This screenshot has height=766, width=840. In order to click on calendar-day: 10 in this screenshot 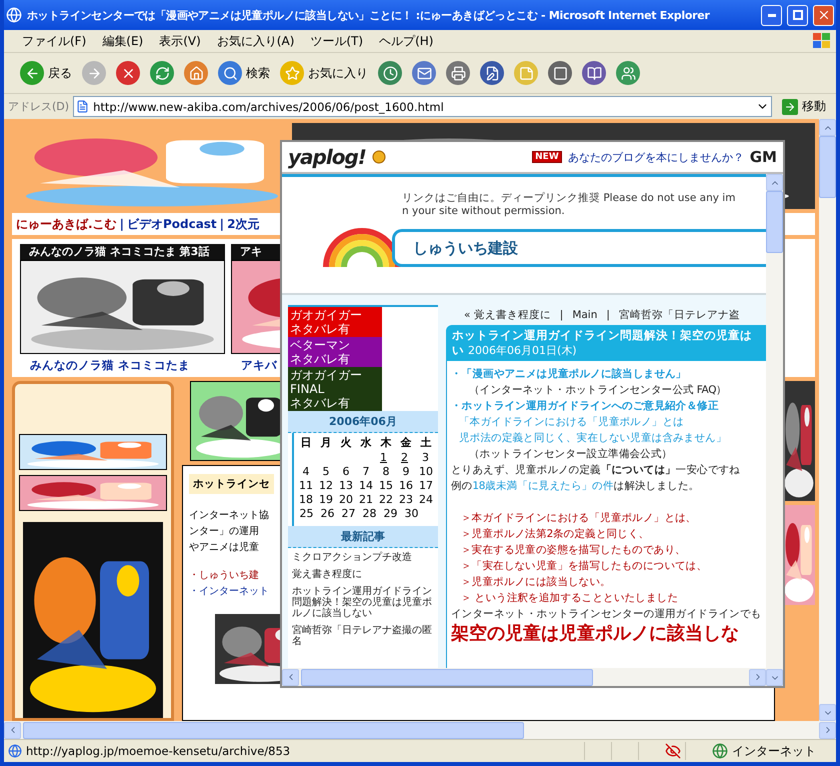, I will do `click(426, 471)`.